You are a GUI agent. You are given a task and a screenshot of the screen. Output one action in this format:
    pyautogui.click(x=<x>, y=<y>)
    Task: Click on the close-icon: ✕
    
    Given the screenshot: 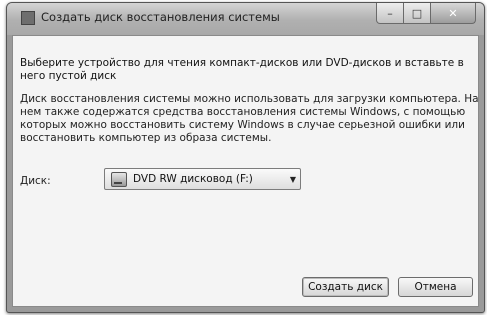 What is the action you would take?
    pyautogui.click(x=453, y=13)
    